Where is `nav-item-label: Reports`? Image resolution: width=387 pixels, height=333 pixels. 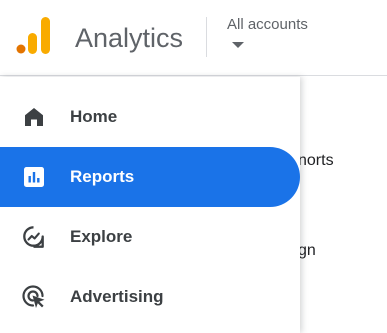
nav-item-label: Reports is located at coordinates (102, 176).